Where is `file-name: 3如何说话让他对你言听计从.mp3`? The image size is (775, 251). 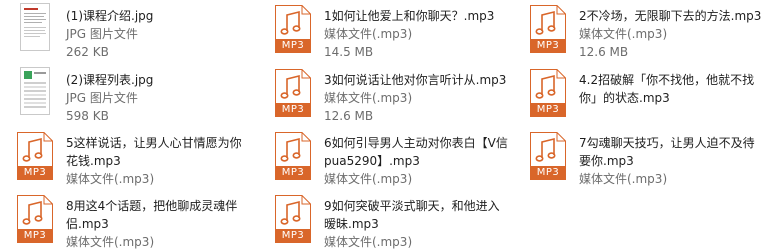
file-name: 3如何说话让他对你言听计从.mp3 is located at coordinates (415, 80).